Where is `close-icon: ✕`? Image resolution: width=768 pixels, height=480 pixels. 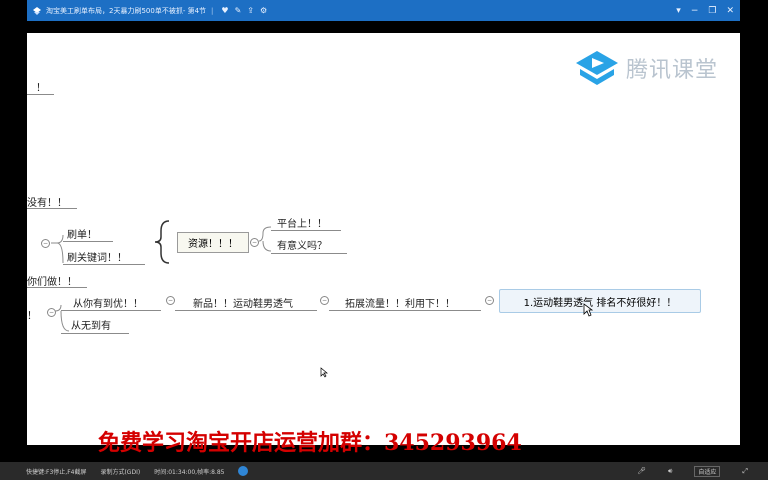 close-icon: ✕ is located at coordinates (730, 11).